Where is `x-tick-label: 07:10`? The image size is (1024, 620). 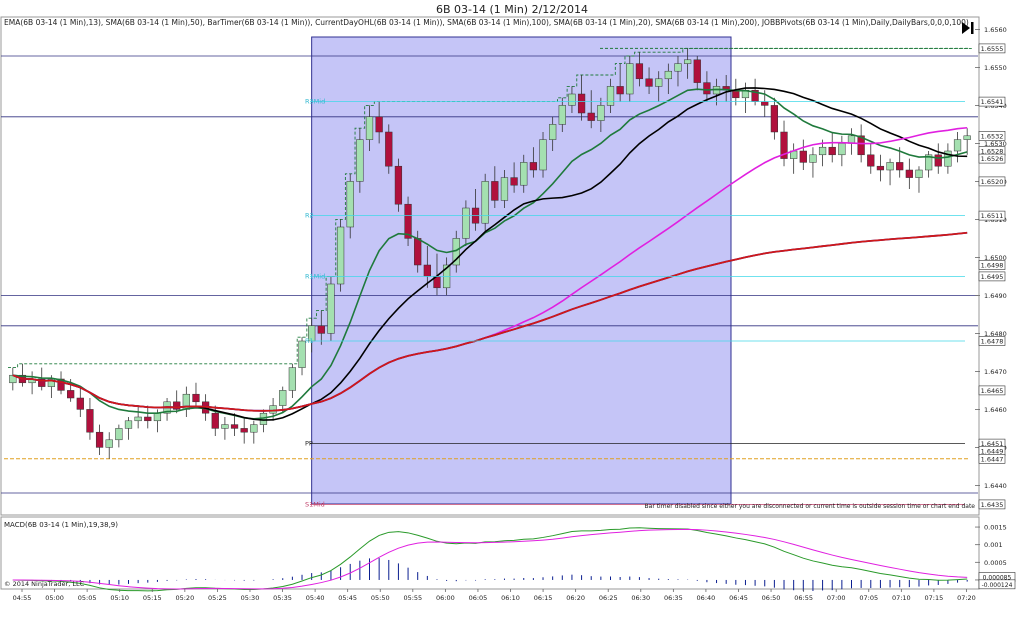 x-tick-label: 07:10 is located at coordinates (901, 598).